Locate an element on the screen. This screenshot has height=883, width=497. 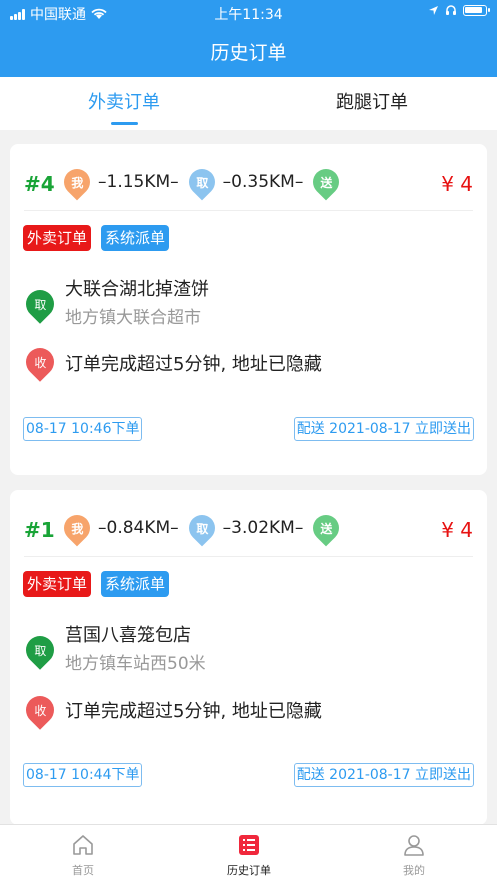
distance-to-delivery: –0.35KM– is located at coordinates (263, 182).